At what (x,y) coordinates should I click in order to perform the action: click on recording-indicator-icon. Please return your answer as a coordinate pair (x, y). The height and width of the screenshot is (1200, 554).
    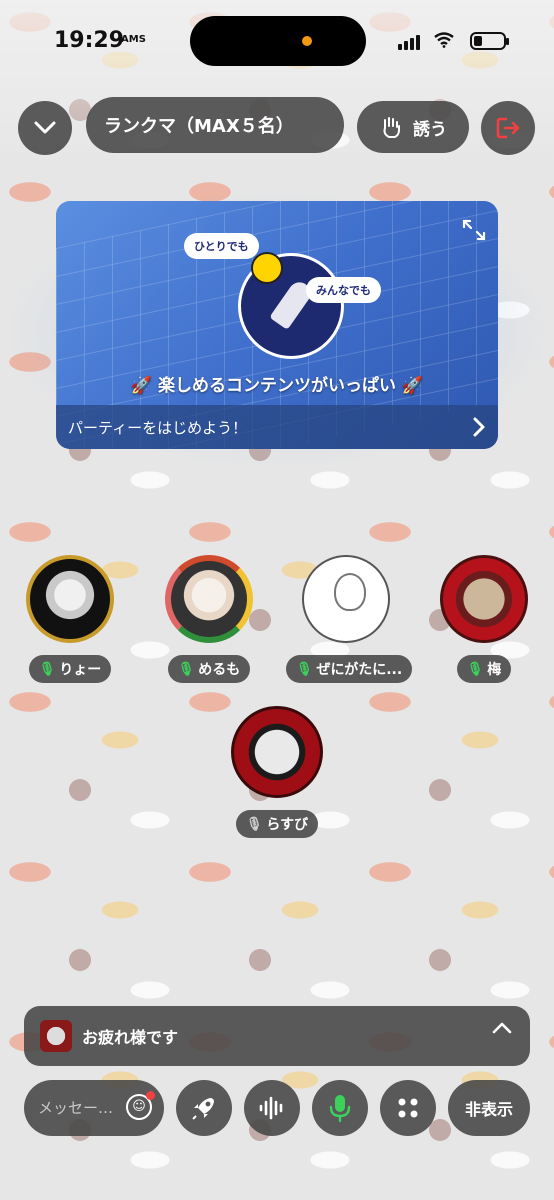
    Looking at the image, I should click on (307, 41).